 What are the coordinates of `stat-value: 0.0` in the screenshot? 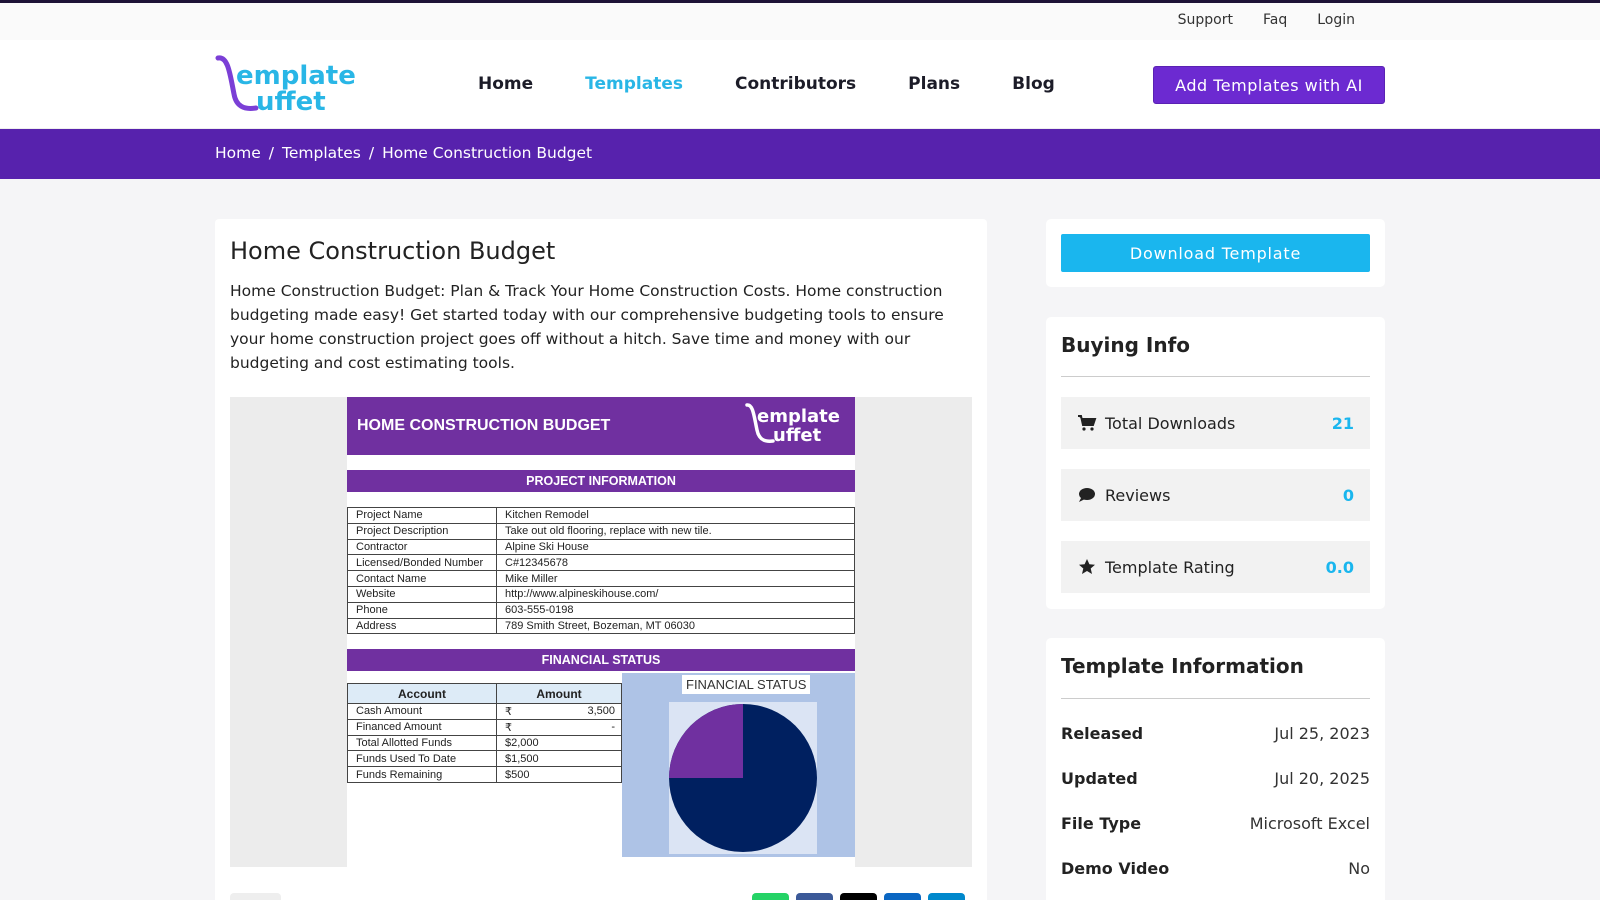 It's located at (1339, 567).